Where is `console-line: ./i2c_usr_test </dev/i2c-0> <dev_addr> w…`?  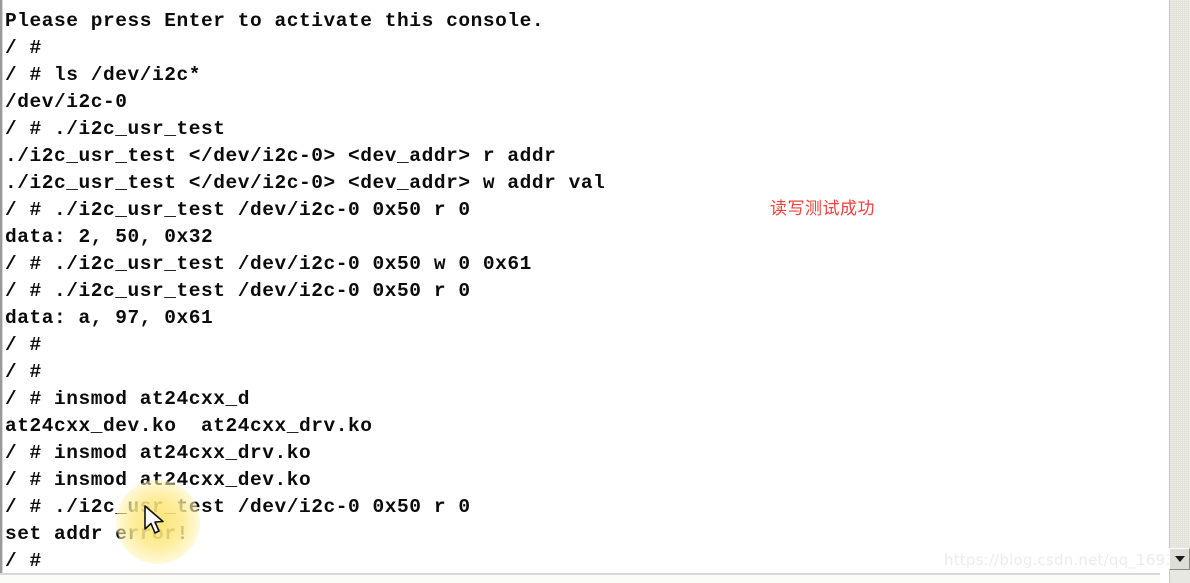
console-line: ./i2c_usr_test </dev/i2c-0> <dev_addr> w… is located at coordinates (305, 183).